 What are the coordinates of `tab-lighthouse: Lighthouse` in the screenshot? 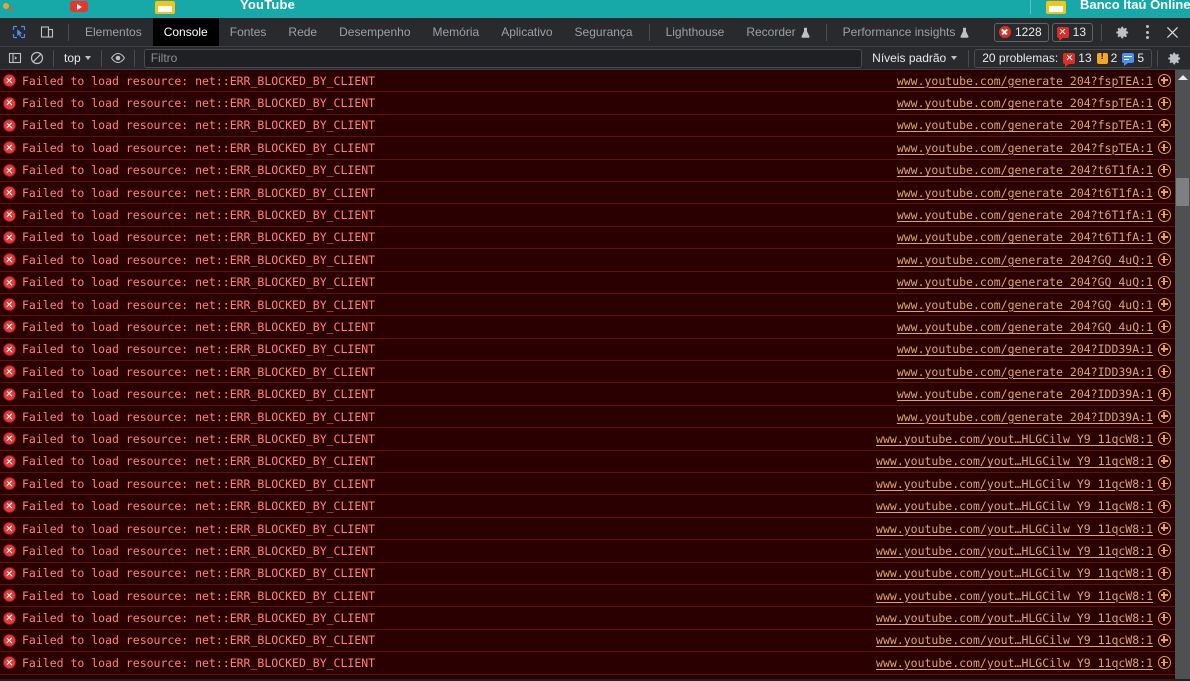 It's located at (695, 32).